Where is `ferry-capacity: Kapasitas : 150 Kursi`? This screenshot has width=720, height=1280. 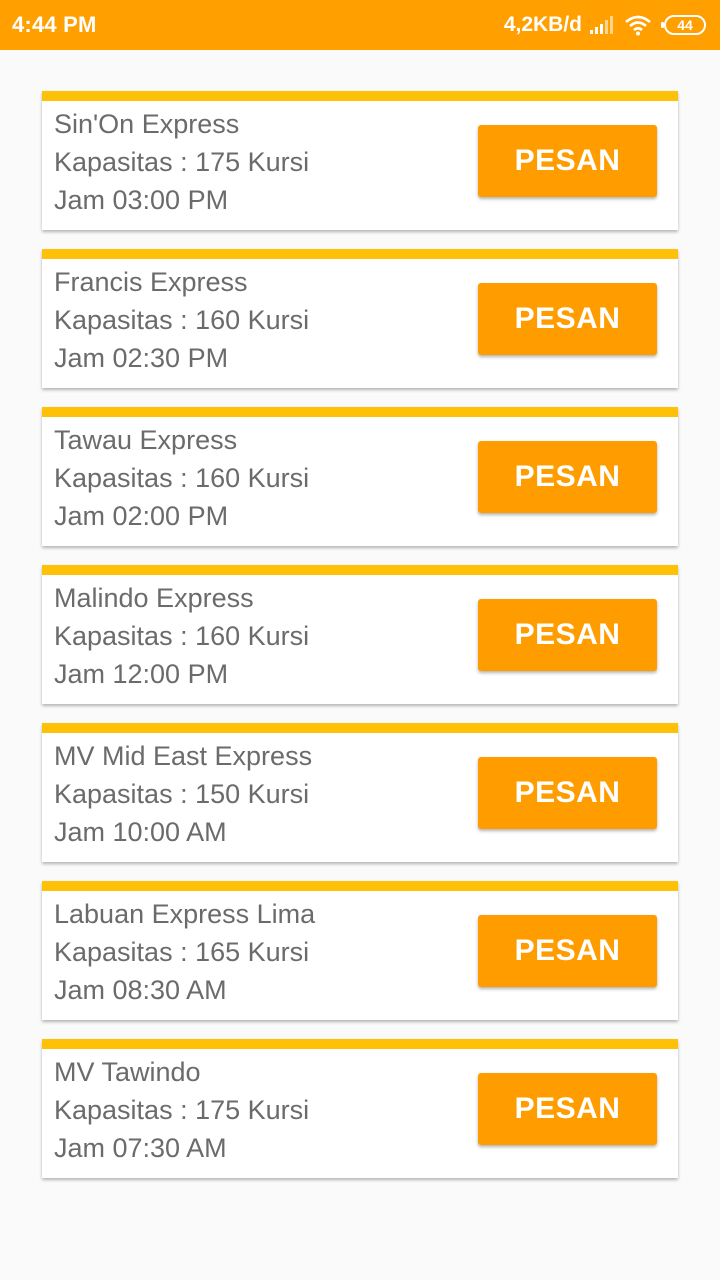 ferry-capacity: Kapasitas : 150 Kursi is located at coordinates (182, 794).